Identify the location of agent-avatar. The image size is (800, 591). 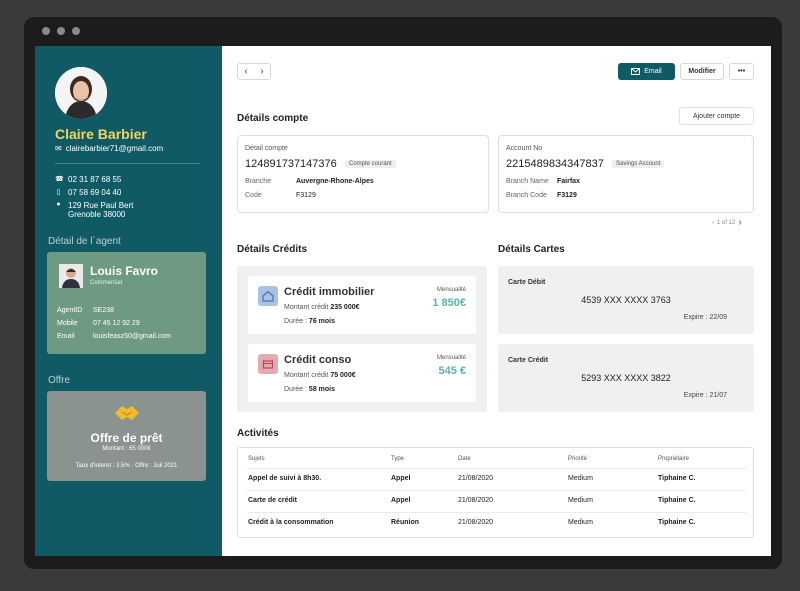
(71, 276).